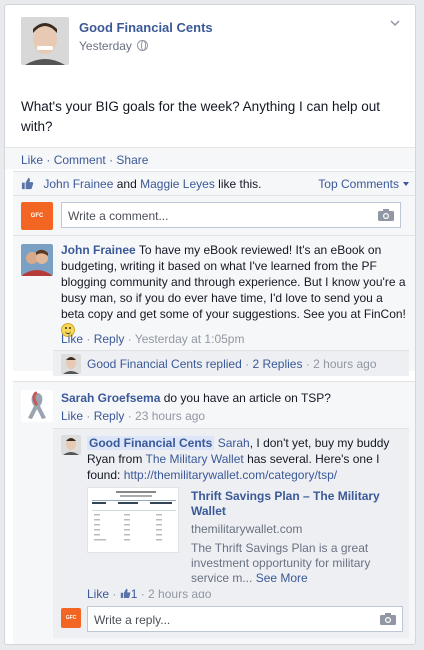  What do you see at coordinates (194, 459) in the screenshot?
I see `military-wallet-link: The Military Wallet` at bounding box center [194, 459].